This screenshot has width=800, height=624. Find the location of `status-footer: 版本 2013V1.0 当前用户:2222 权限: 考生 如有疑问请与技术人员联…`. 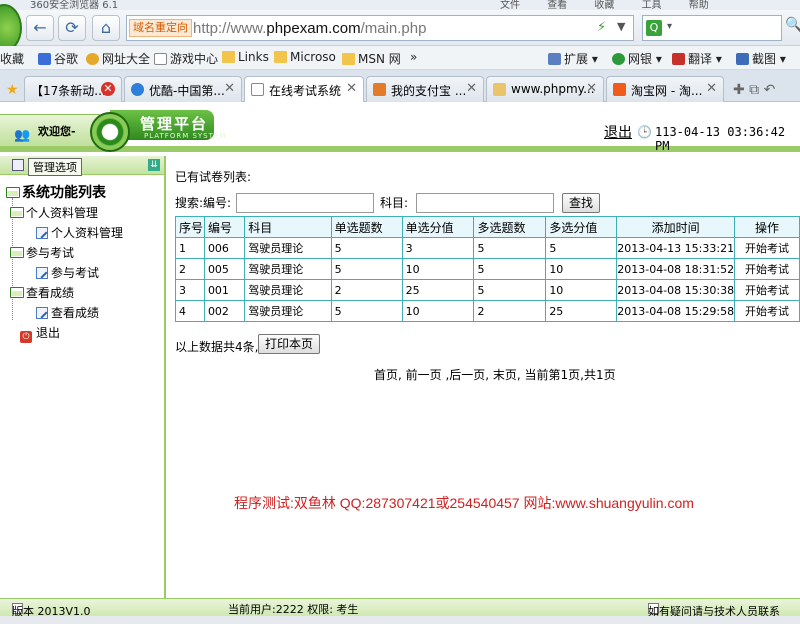

status-footer: 版本 2013V1.0 当前用户:2222 权限: 考生 如有疑问请与技术人员联… is located at coordinates (400, 608).